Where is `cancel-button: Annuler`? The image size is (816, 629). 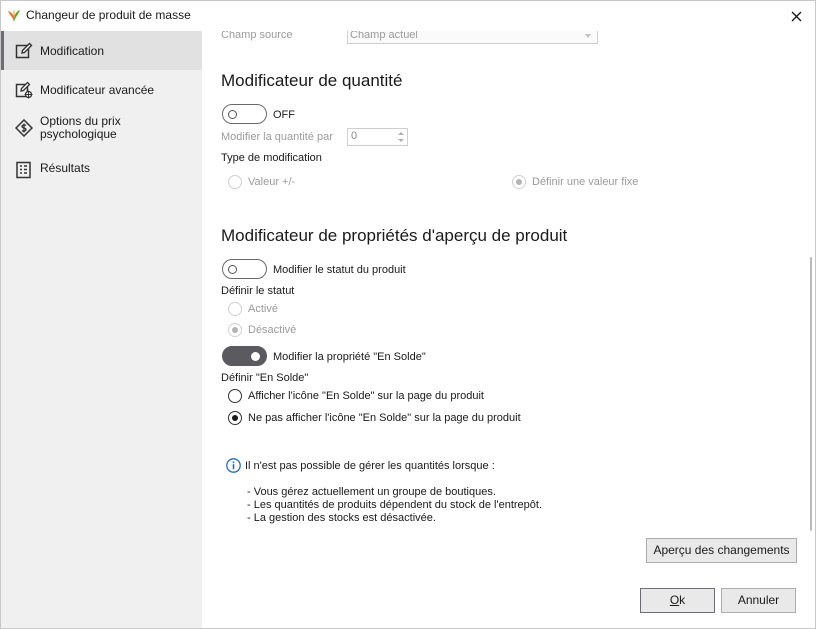
cancel-button: Annuler is located at coordinates (758, 600).